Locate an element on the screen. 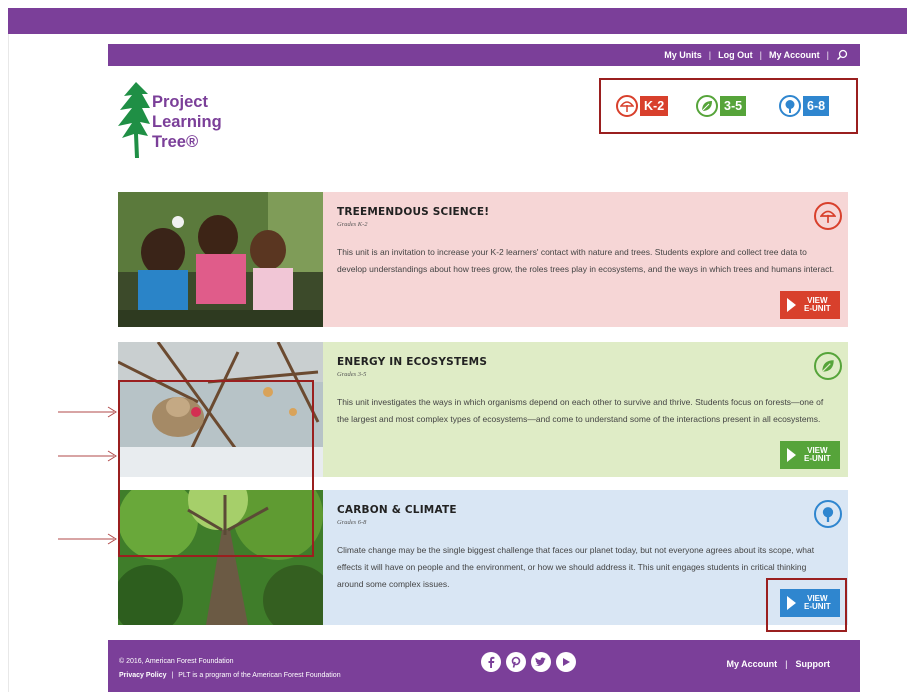 The width and height of the screenshot is (915, 692). unit-title: CARBON & CLIMATE is located at coordinates (397, 510).